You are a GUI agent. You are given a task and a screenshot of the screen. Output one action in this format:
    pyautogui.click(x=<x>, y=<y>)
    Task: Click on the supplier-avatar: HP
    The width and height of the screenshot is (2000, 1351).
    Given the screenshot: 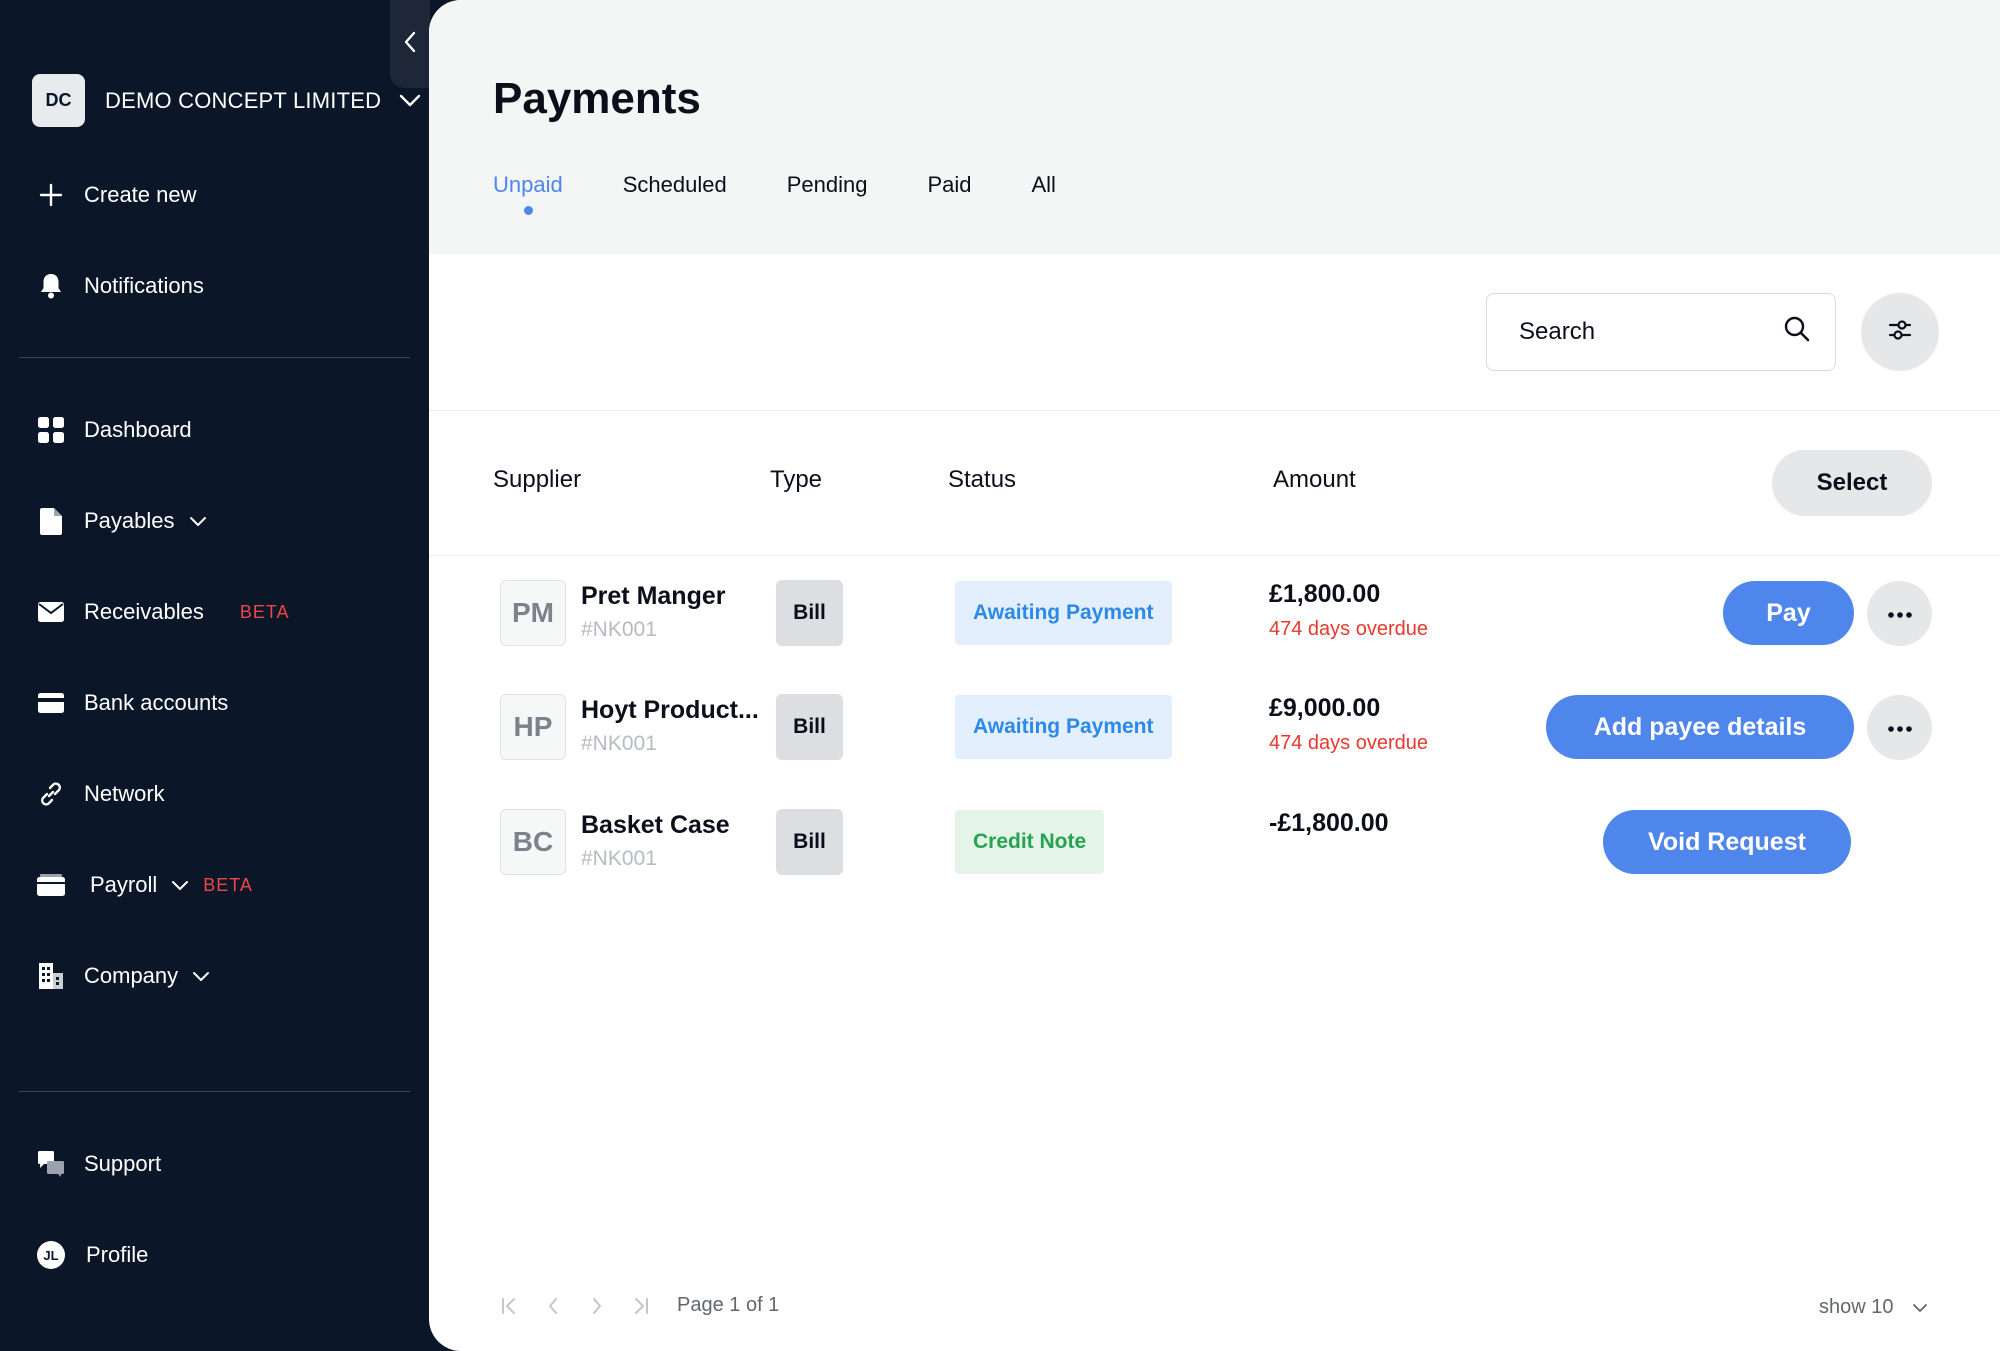 What is the action you would take?
    pyautogui.click(x=533, y=727)
    